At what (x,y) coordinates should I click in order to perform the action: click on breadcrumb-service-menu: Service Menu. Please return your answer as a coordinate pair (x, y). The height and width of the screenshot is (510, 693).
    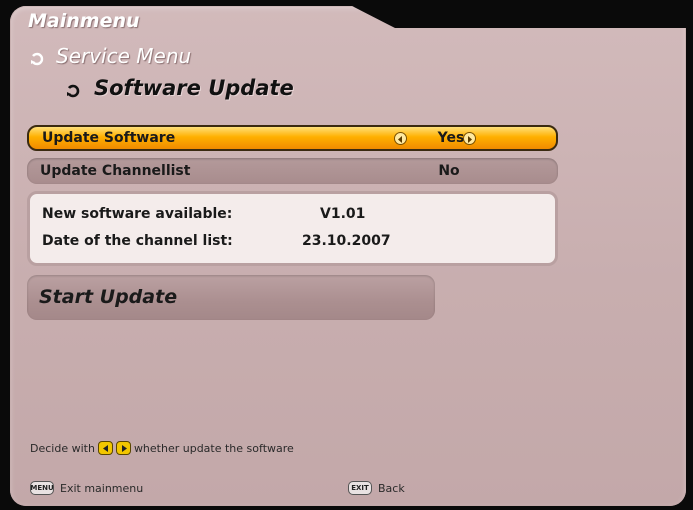
    Looking at the image, I should click on (110, 56).